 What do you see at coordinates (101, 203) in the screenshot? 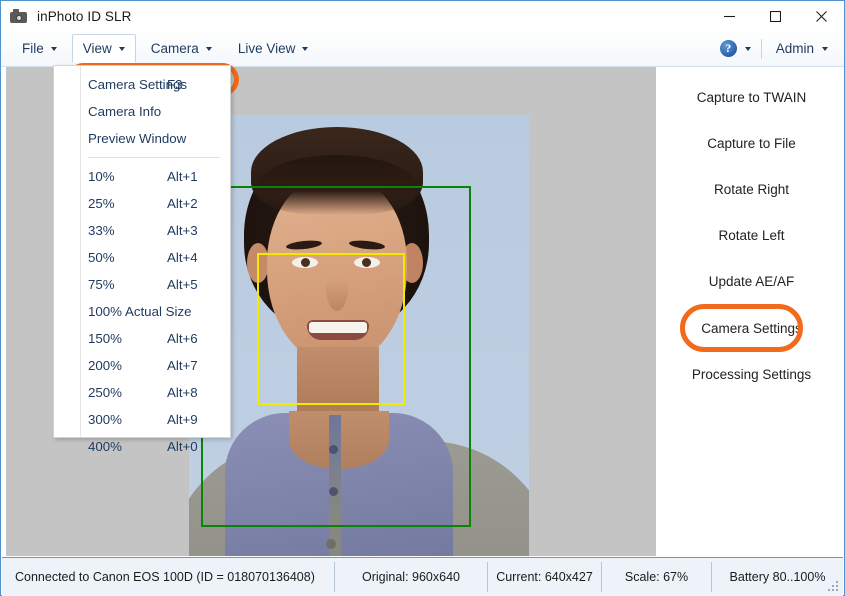
I see `menu-item-label: 25%` at bounding box center [101, 203].